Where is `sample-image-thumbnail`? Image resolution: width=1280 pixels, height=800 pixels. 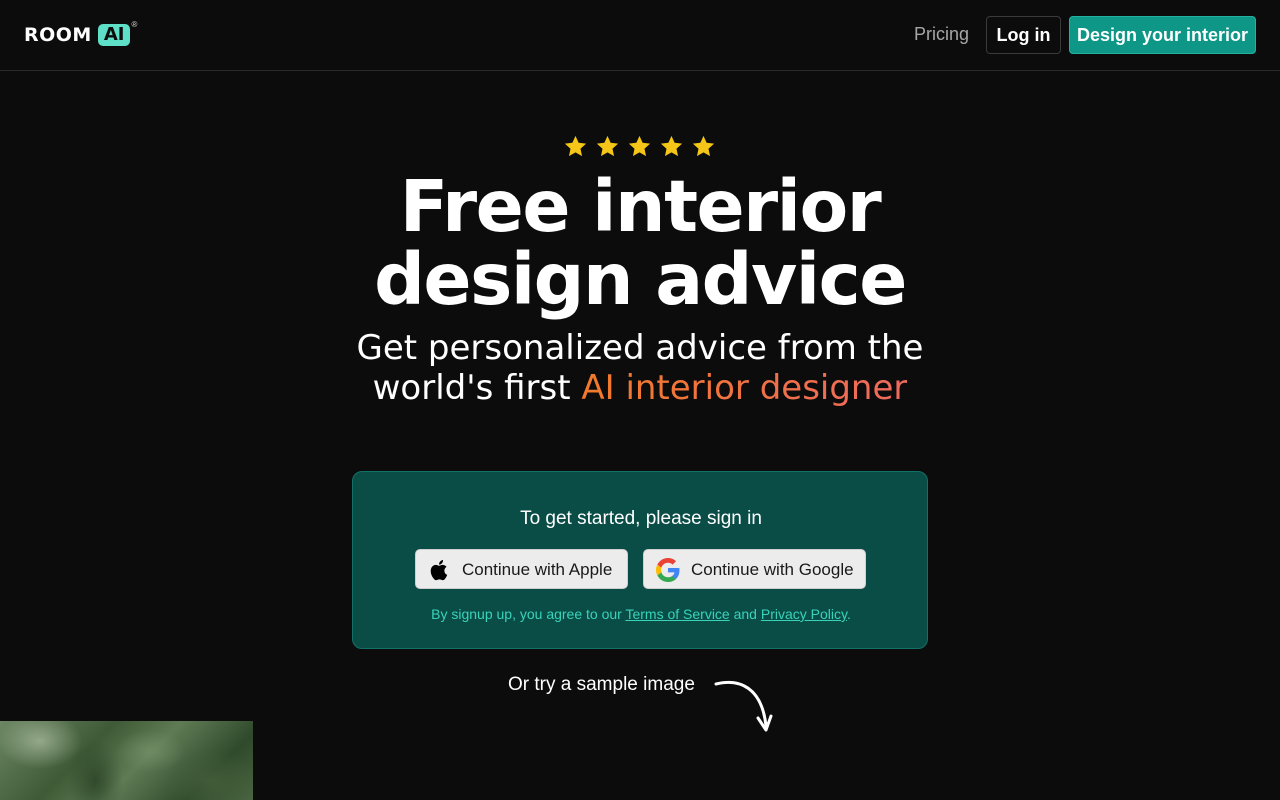 sample-image-thumbnail is located at coordinates (126, 760).